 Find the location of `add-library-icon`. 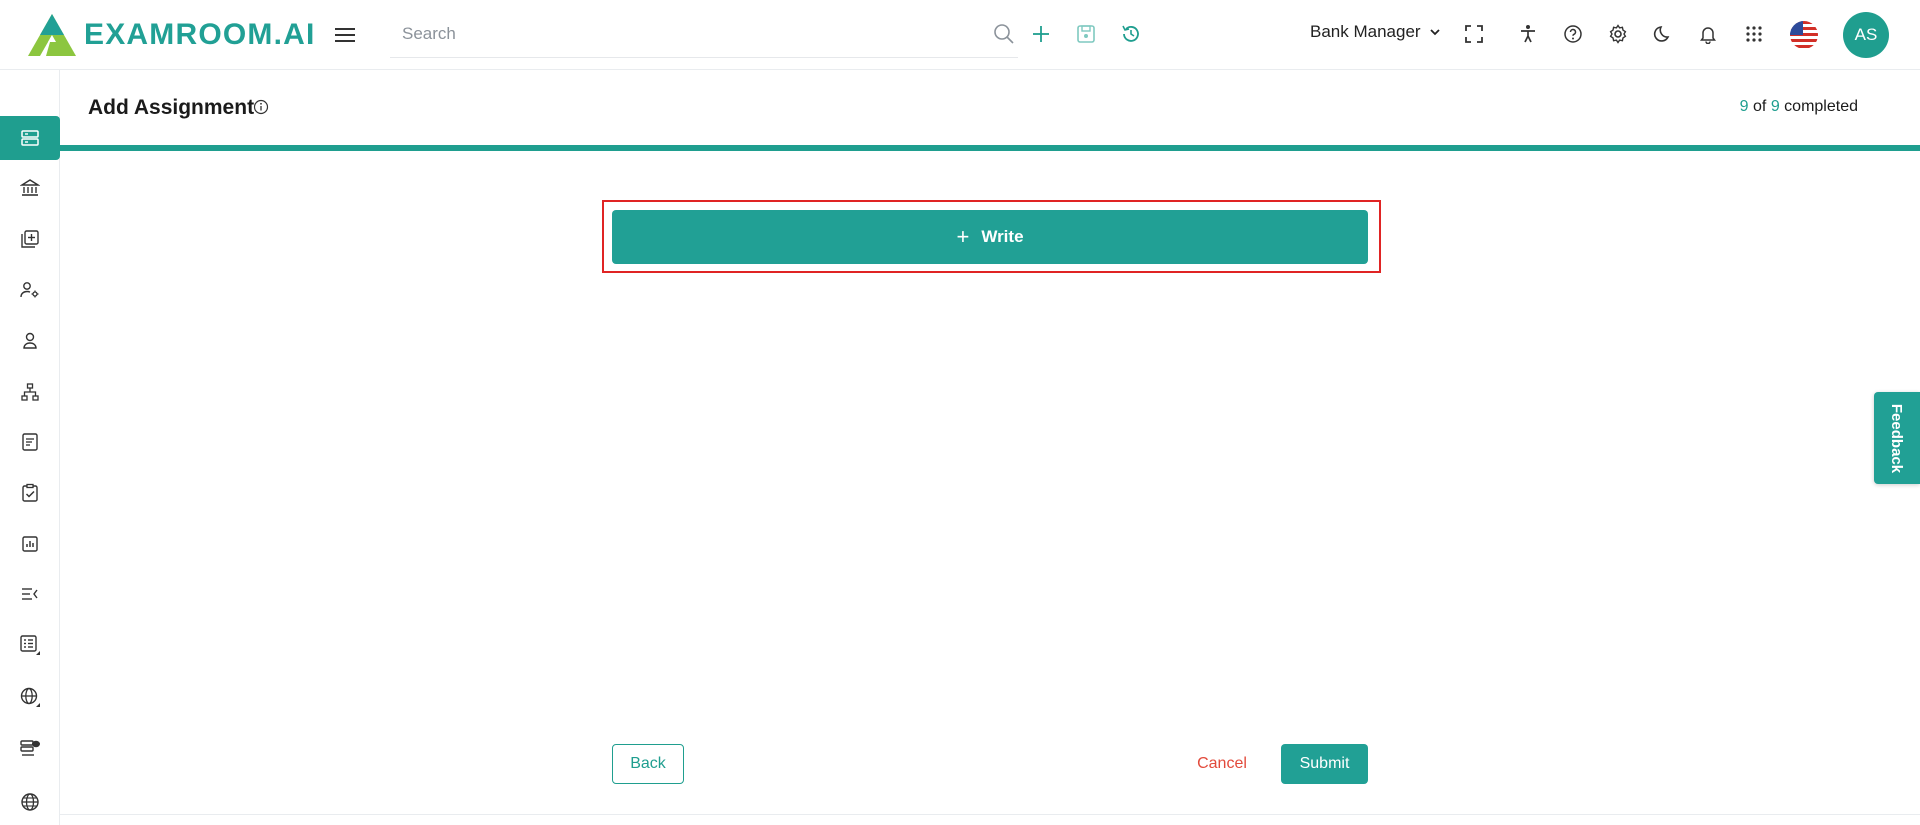

add-library-icon is located at coordinates (30, 239).